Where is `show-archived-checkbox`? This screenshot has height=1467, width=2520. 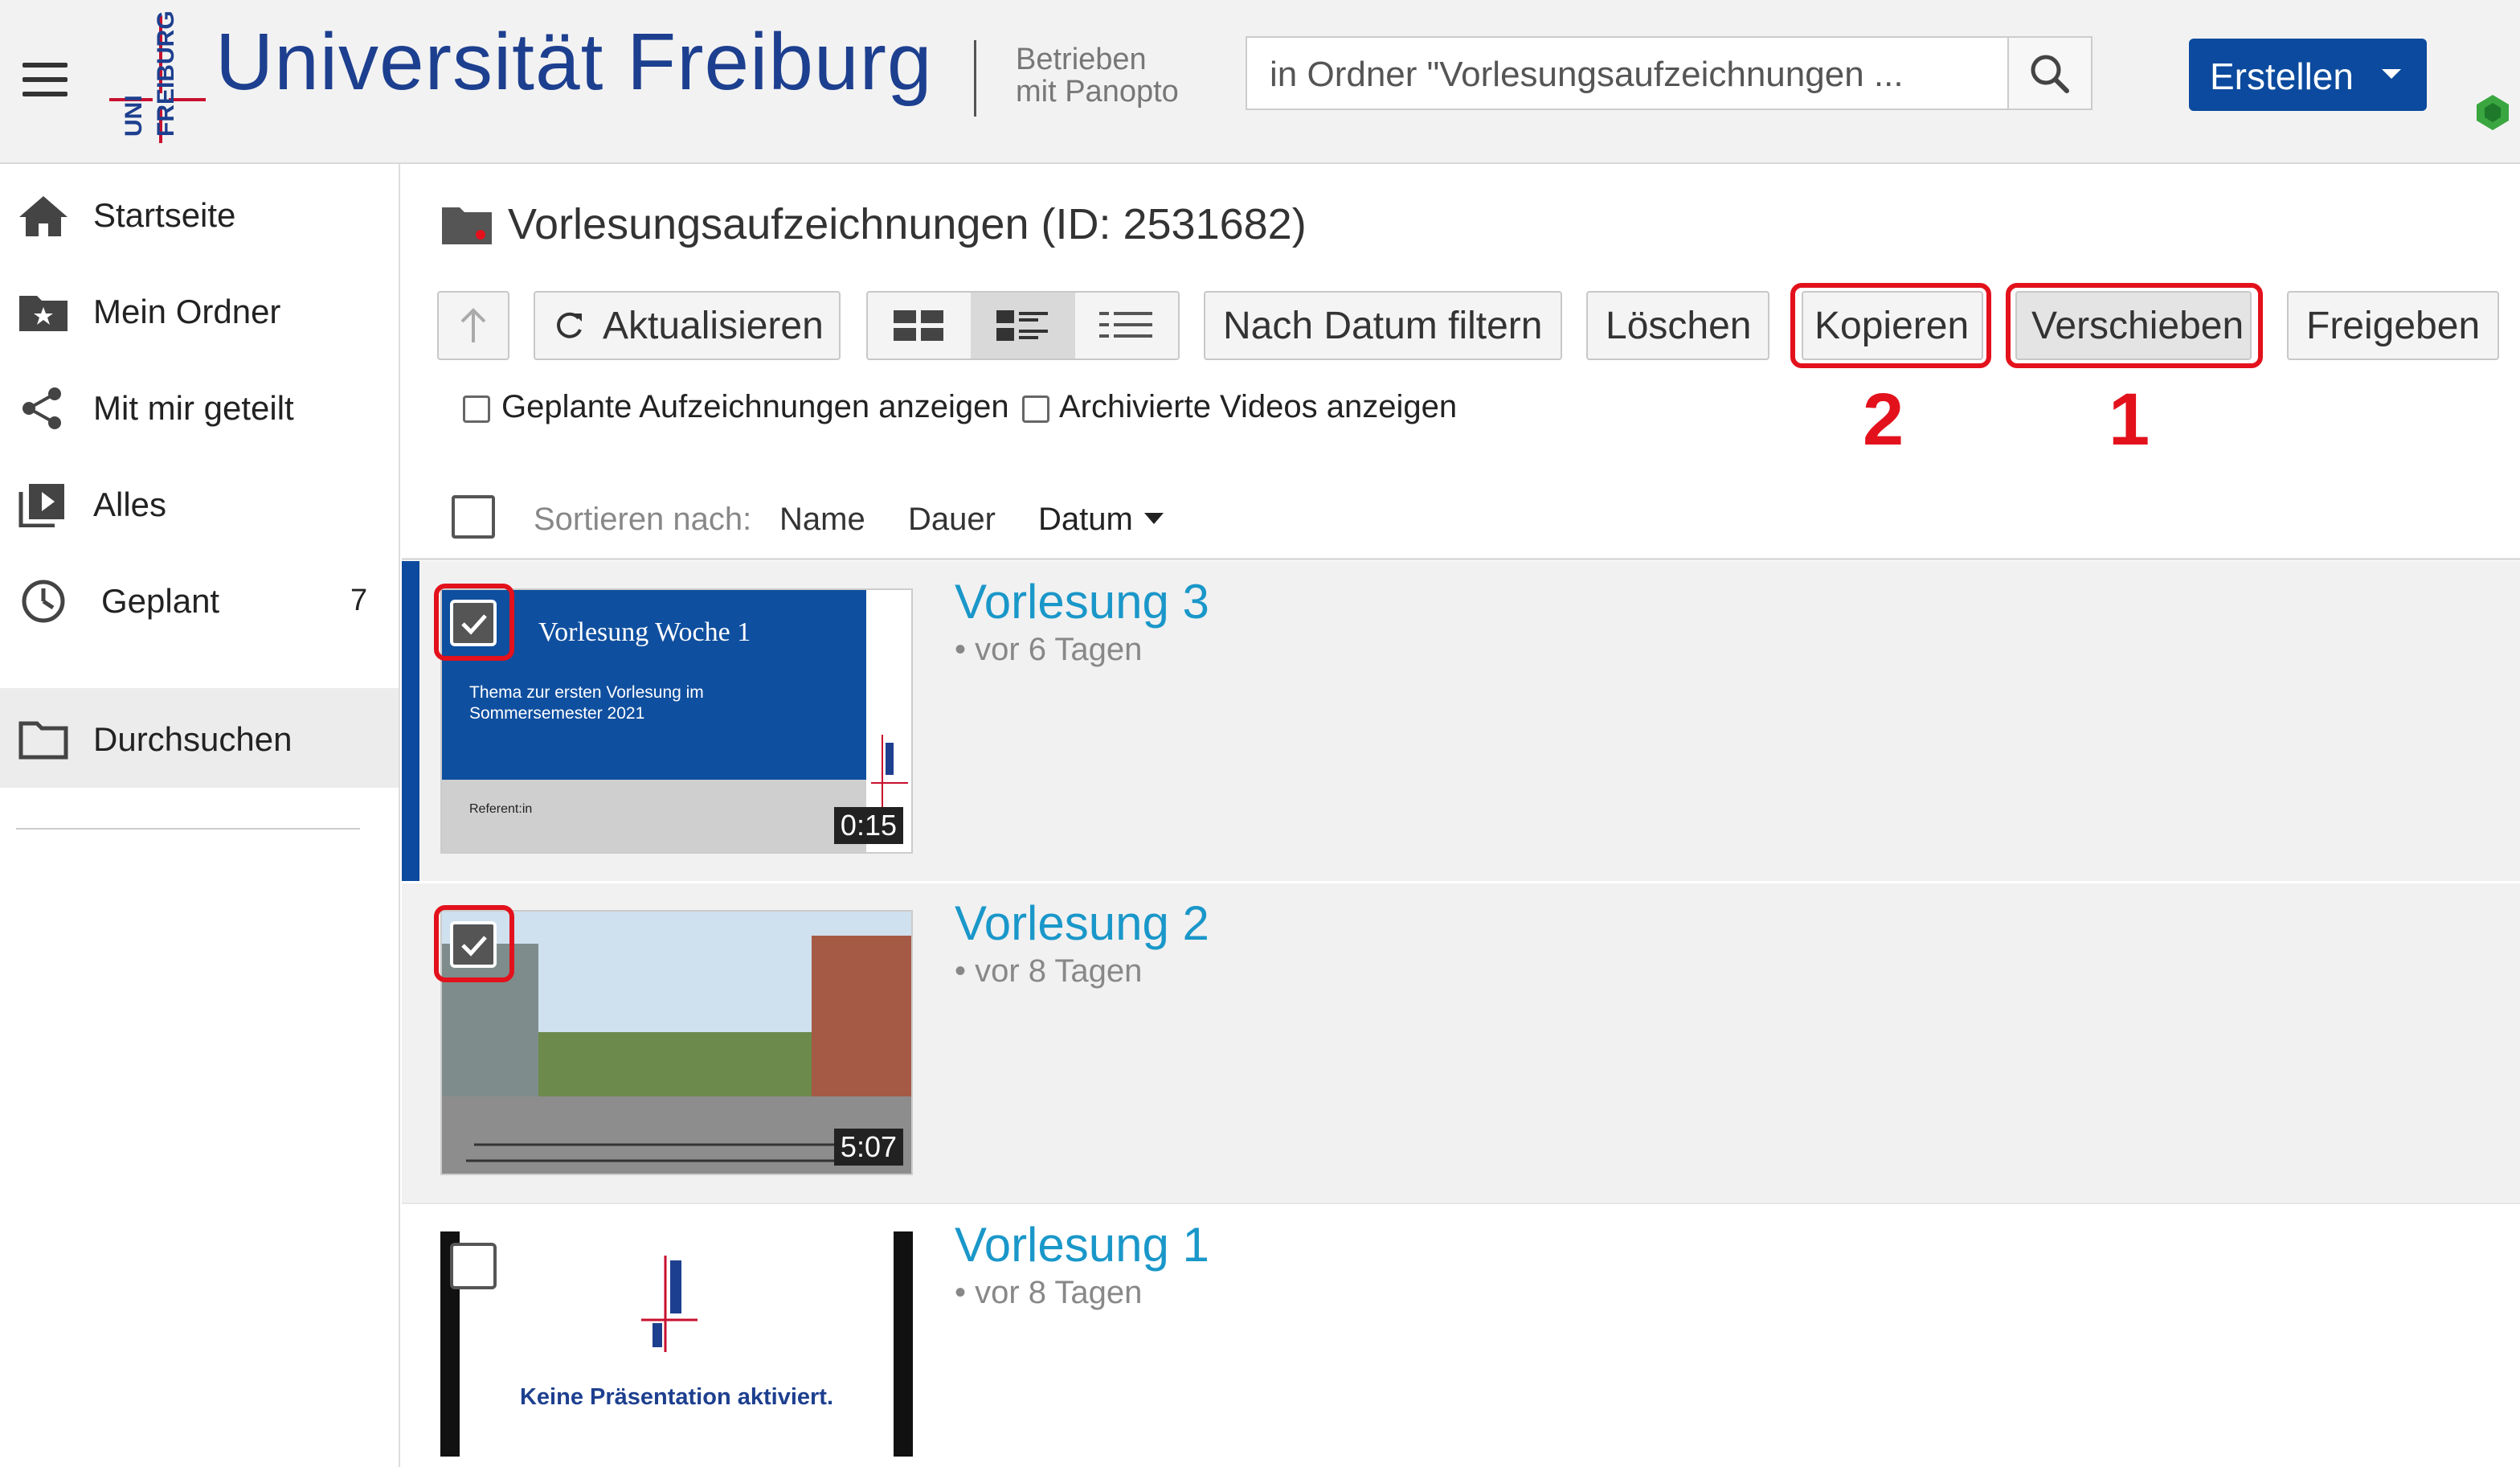
show-archived-checkbox is located at coordinates (1035, 409).